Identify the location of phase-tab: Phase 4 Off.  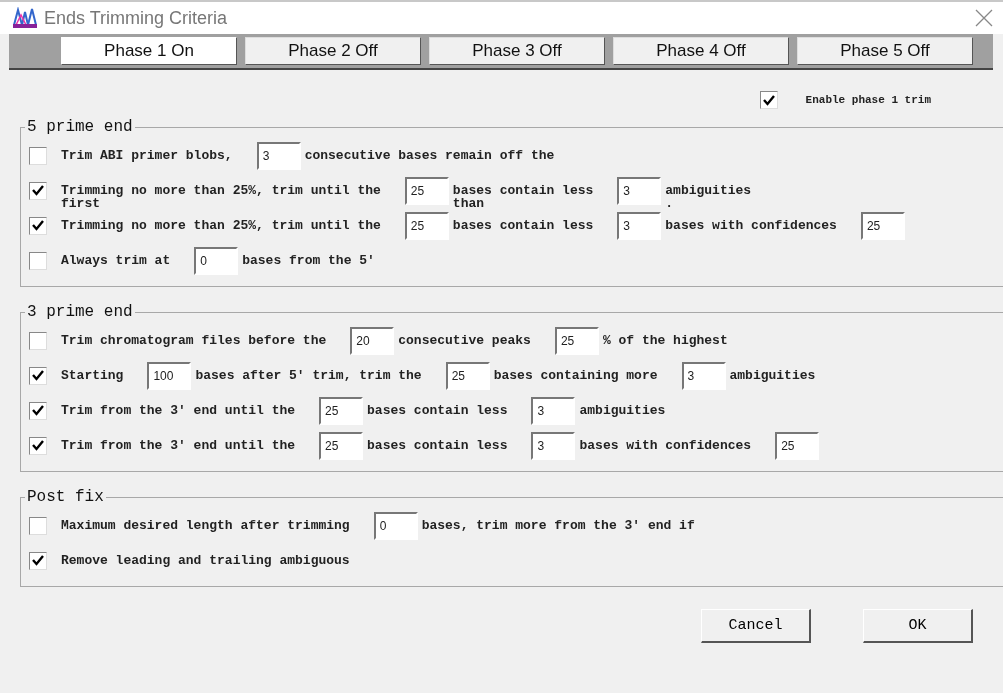
(701, 51).